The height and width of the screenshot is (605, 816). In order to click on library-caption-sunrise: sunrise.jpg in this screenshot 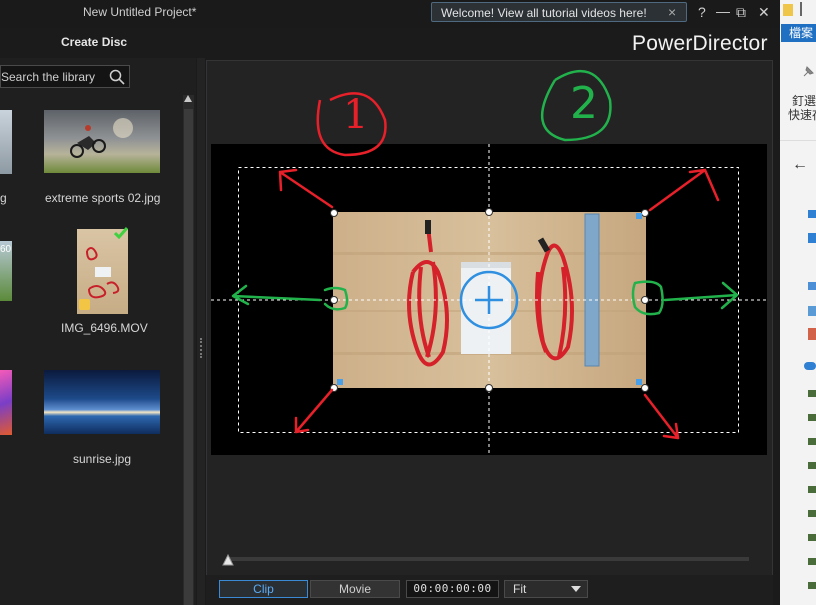, I will do `click(102, 459)`.